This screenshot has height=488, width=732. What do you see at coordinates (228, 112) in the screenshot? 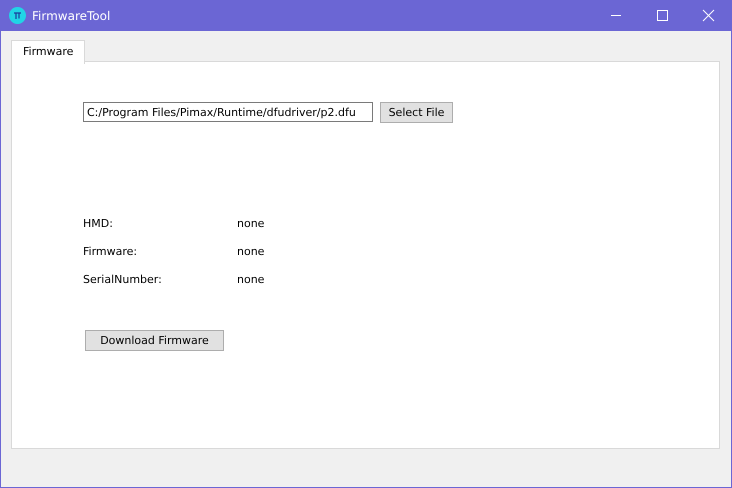
I see `file-path-field: C:/Program Files/Pimax/Runtime/dfudriver/p2.dfu` at bounding box center [228, 112].